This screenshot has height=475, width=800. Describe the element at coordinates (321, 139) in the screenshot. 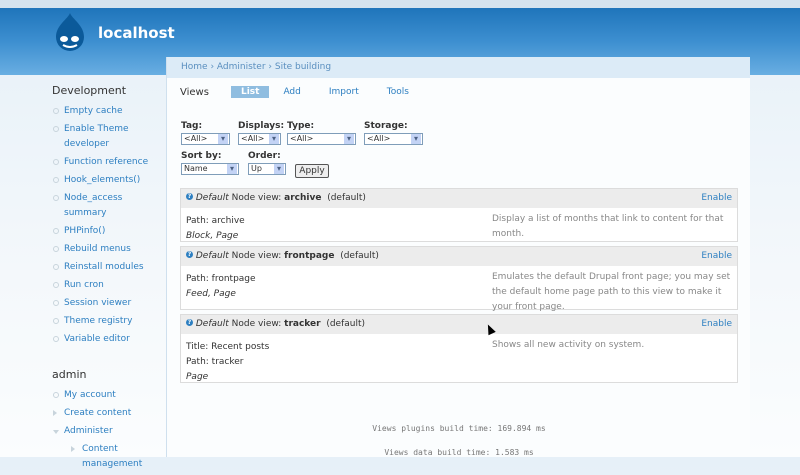

I see `type-select: <All>` at that location.